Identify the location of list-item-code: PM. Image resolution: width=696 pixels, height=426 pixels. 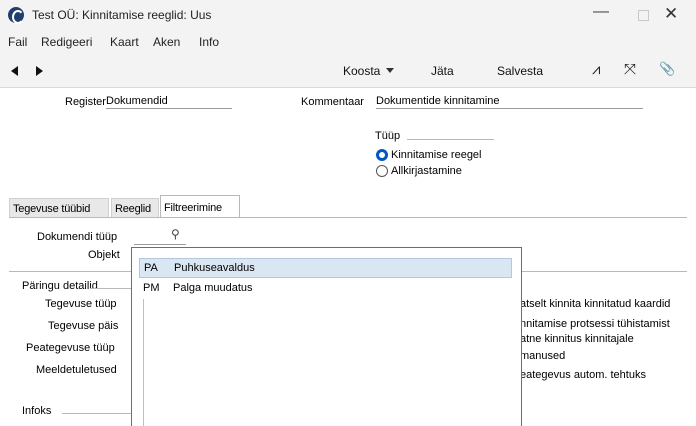
(151, 288).